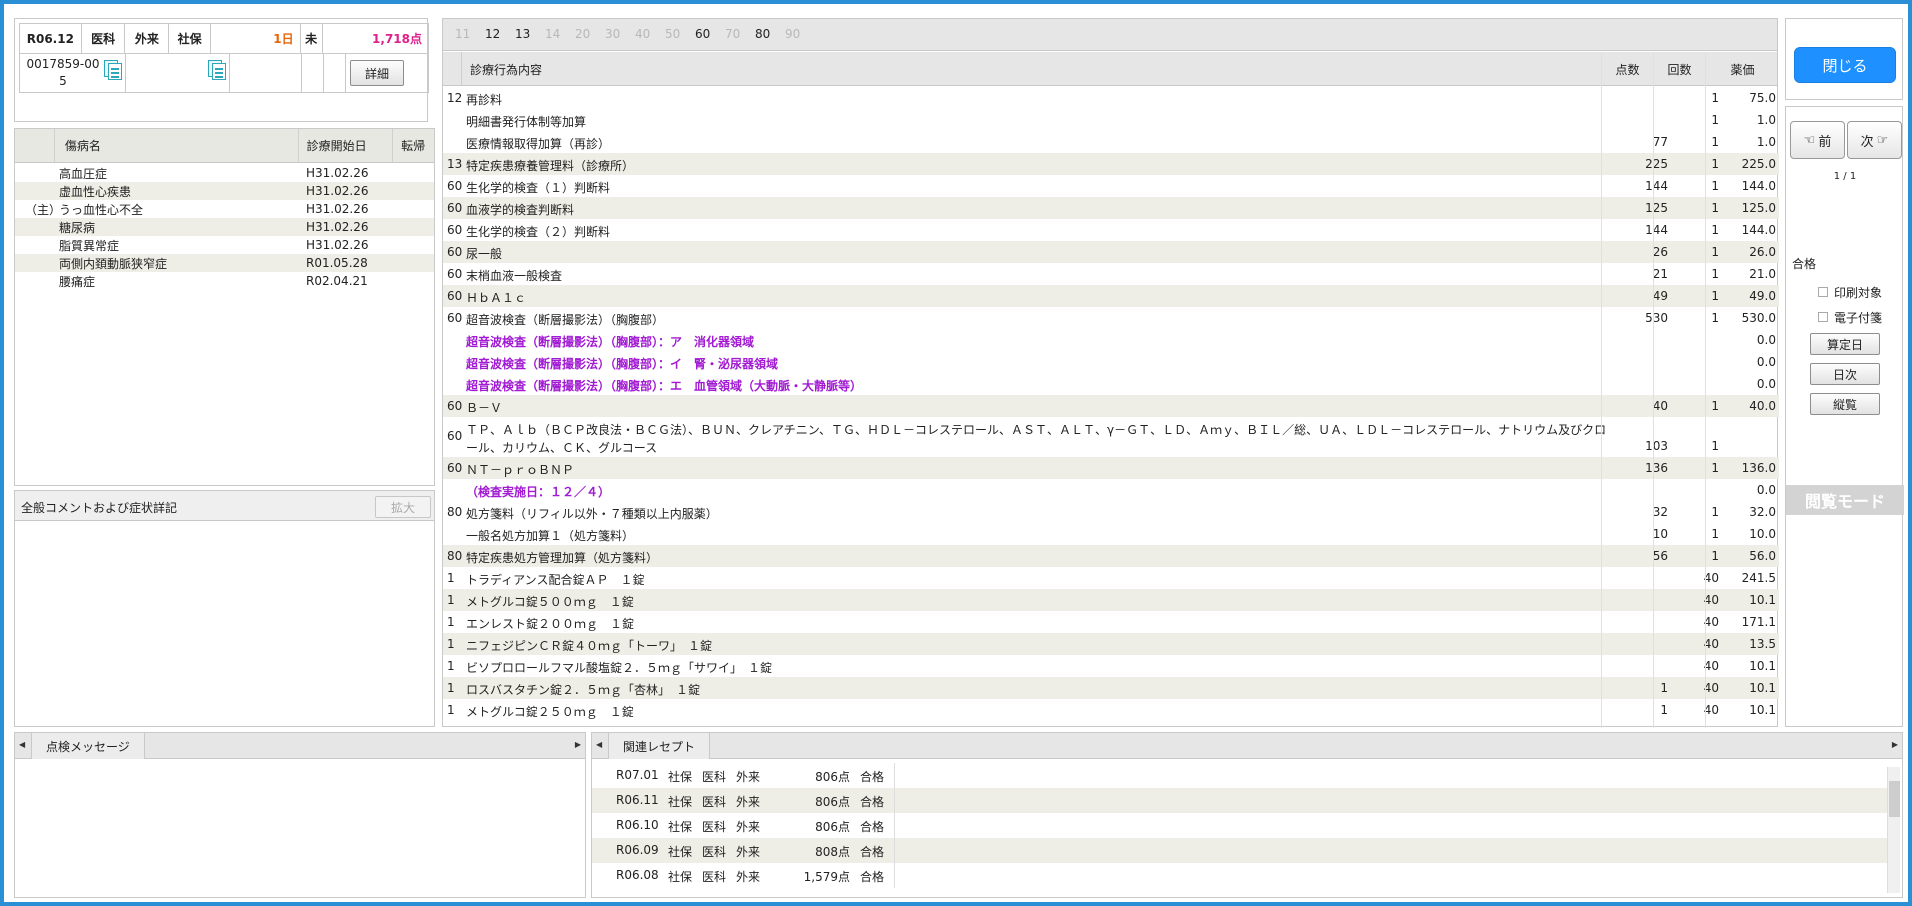  I want to click on procedure-row: 1 トラディアンス配合錠ＡＰ １錠 40 241.5, so click(1111, 578).